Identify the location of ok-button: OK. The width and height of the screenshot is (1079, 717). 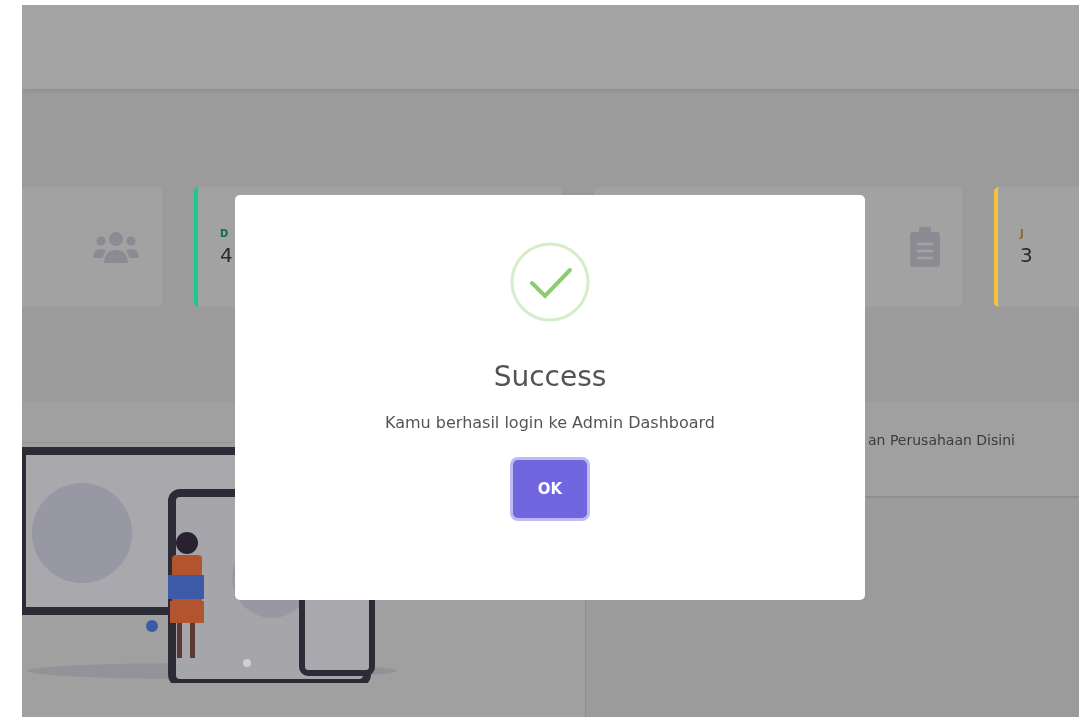
(550, 489).